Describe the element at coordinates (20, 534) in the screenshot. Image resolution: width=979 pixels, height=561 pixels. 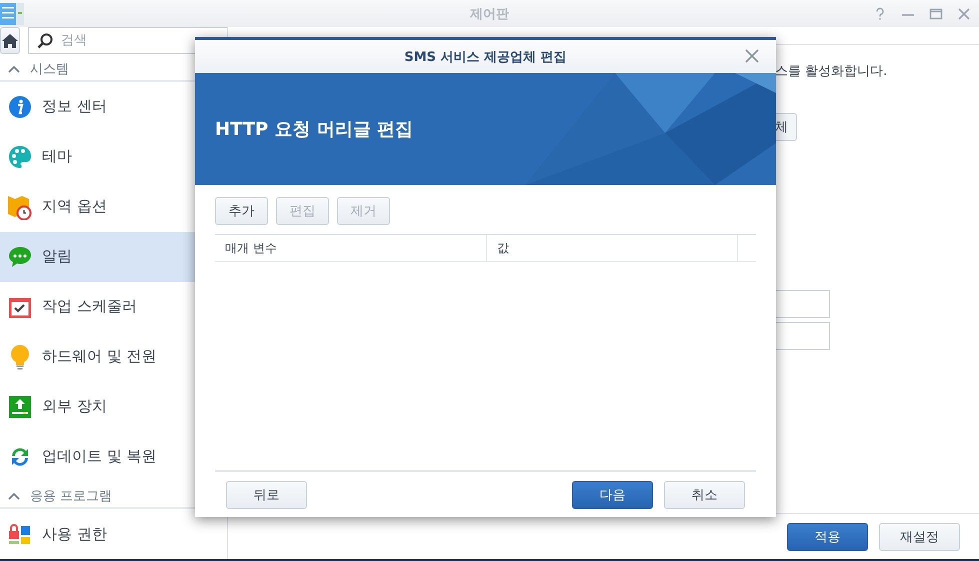
I see `lock-grid-icon` at that location.